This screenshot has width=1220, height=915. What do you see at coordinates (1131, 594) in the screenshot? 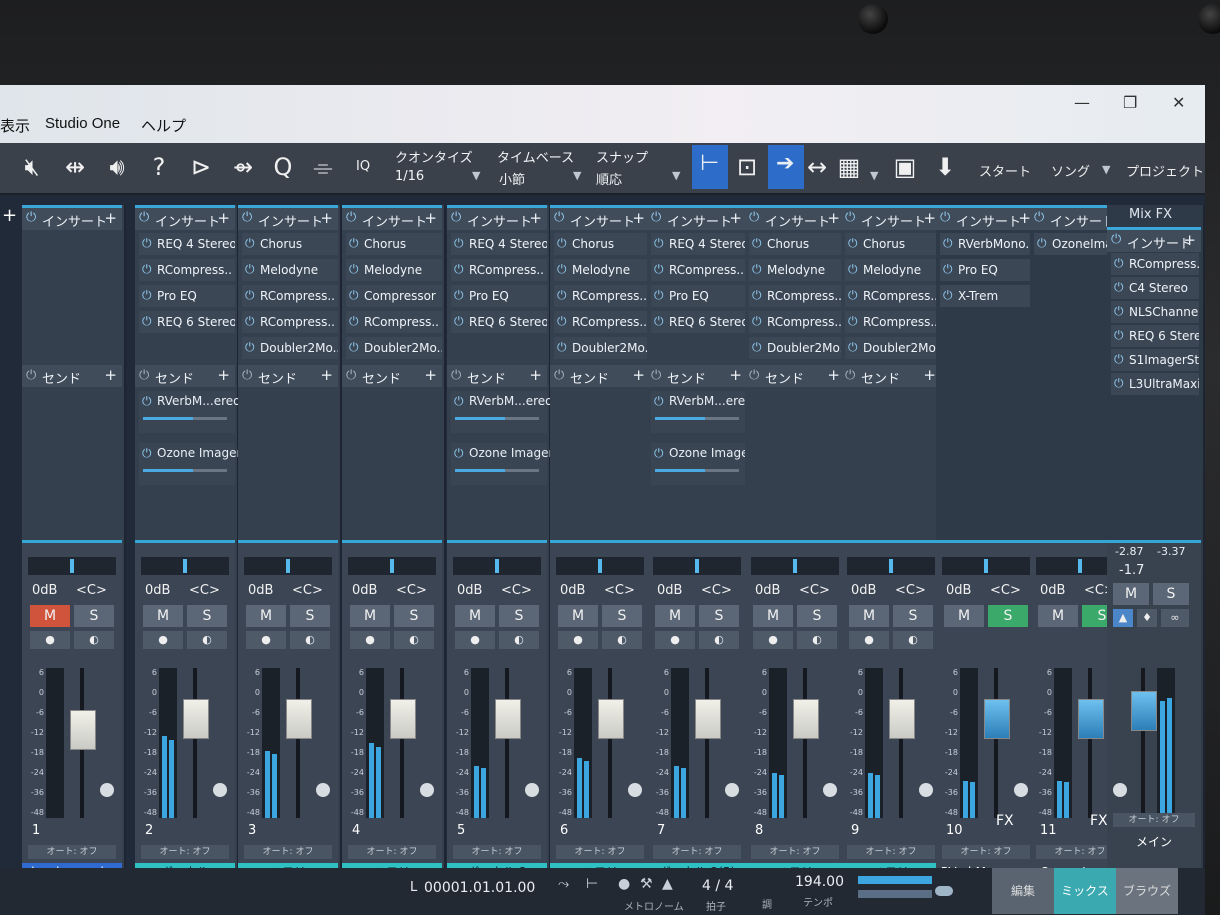
I see `main-mute-button: M` at bounding box center [1131, 594].